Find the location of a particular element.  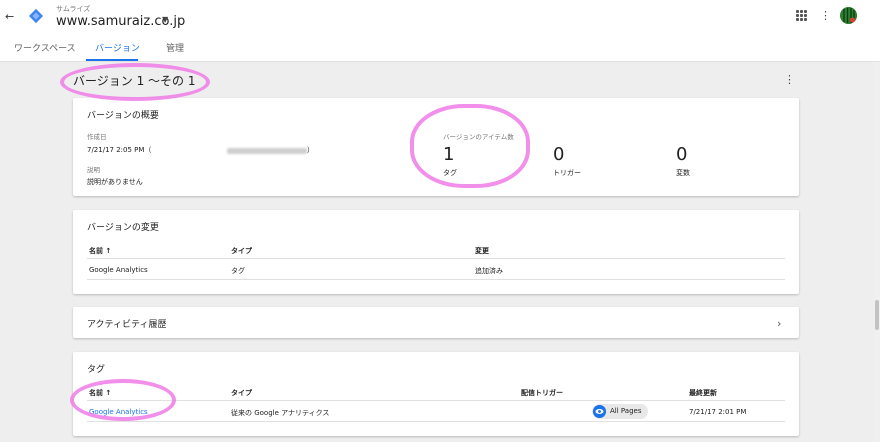

row-change: 追加済み is located at coordinates (489, 271).